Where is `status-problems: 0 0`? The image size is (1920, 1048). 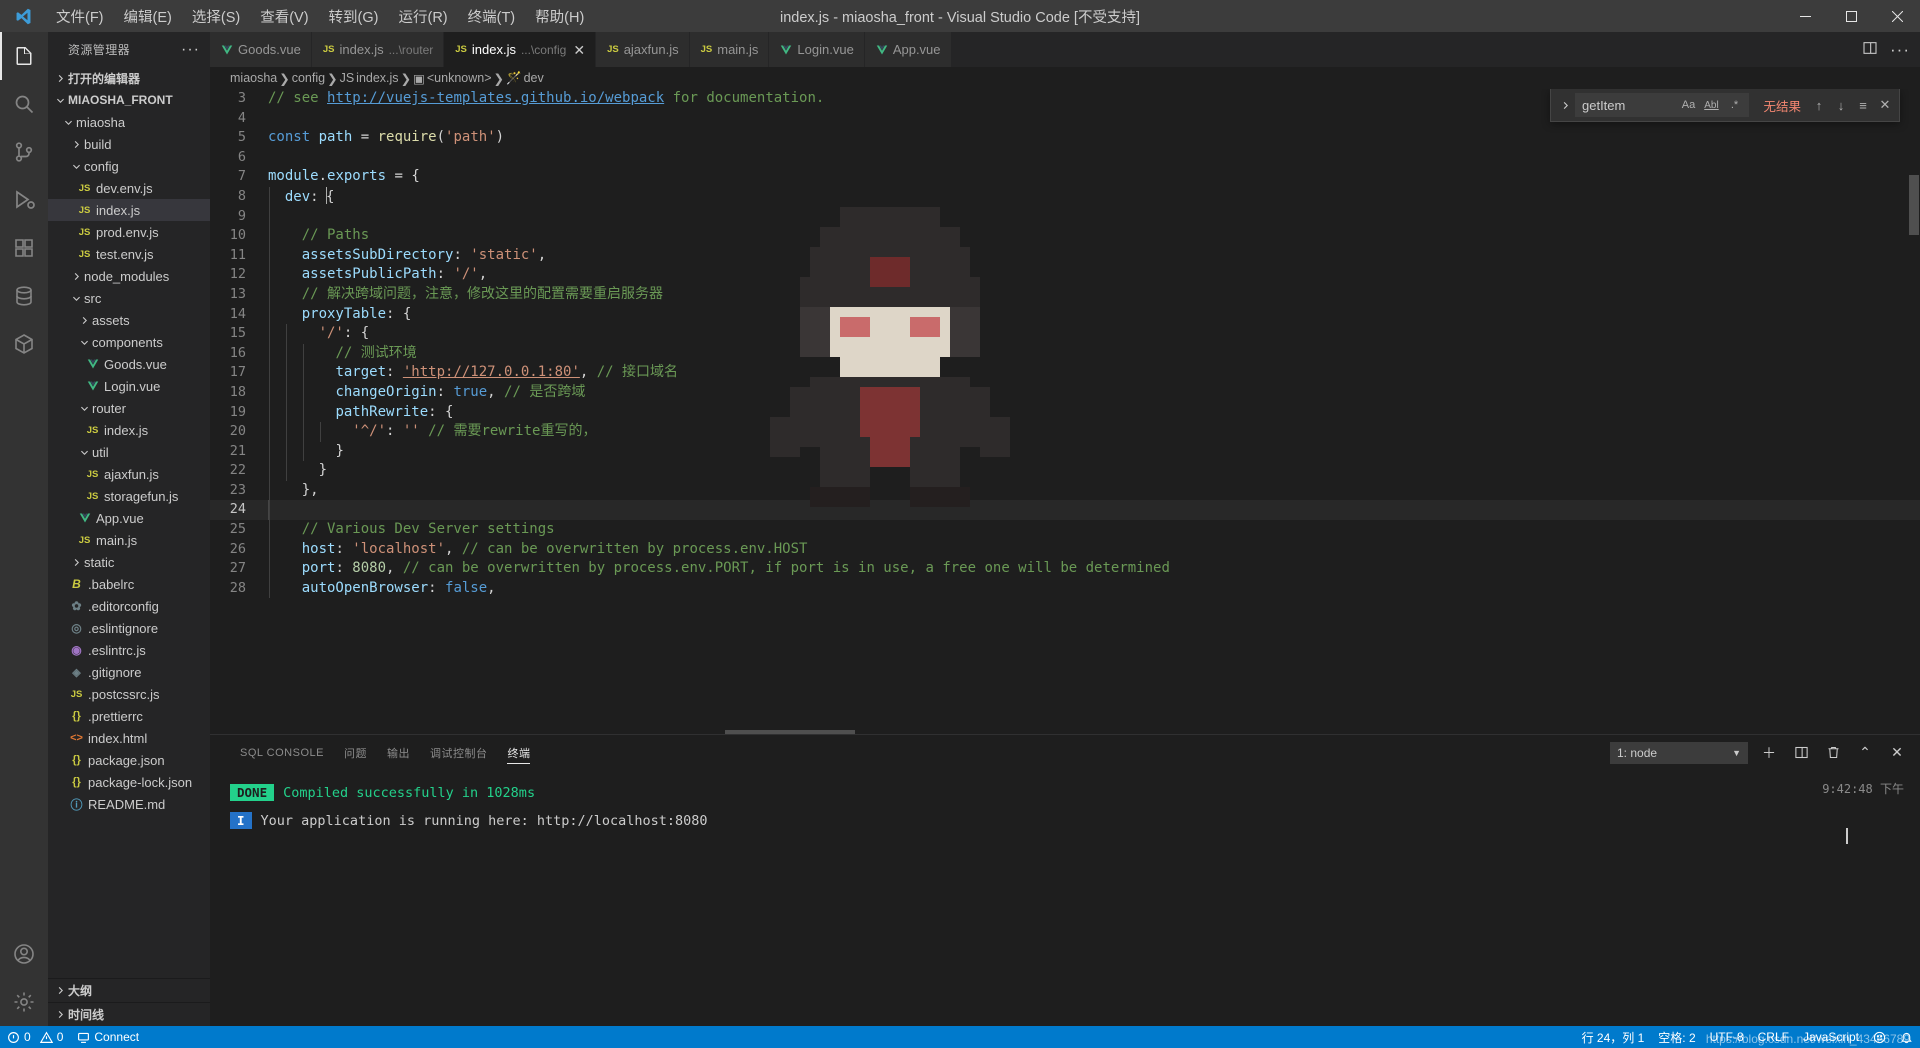
status-problems: 0 0 is located at coordinates (35, 1037).